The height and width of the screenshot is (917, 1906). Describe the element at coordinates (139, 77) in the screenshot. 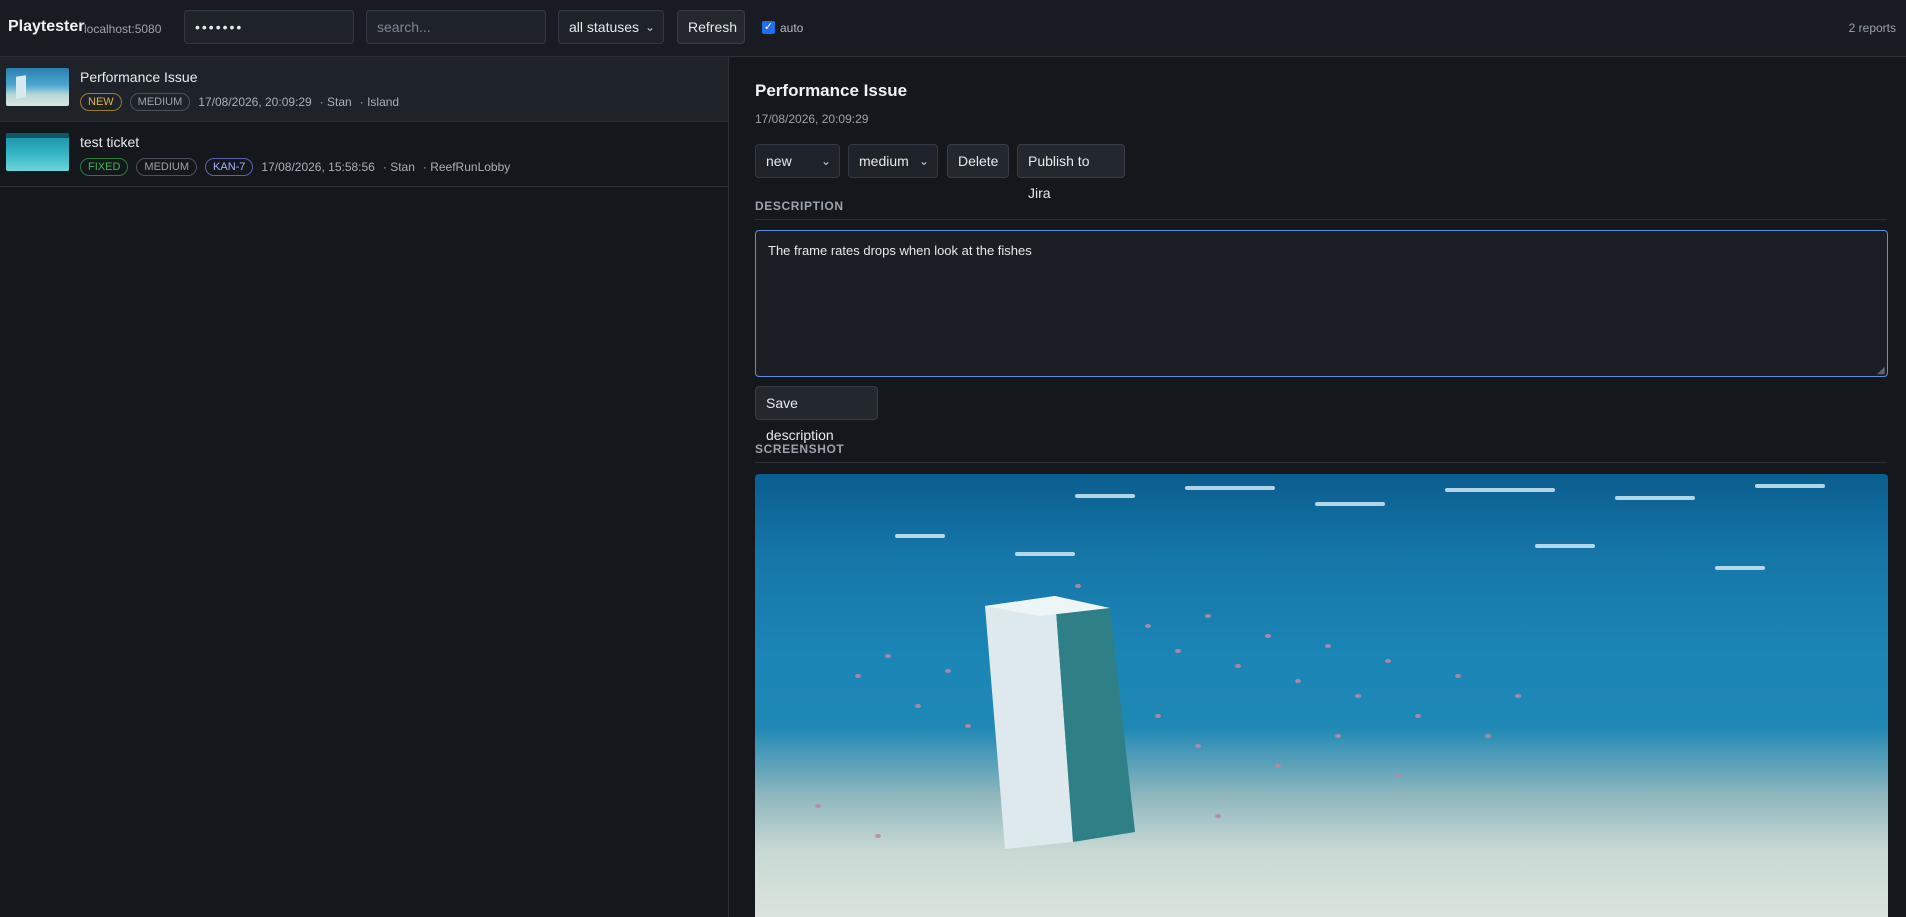

I see `report-title: Performance Issue` at that location.